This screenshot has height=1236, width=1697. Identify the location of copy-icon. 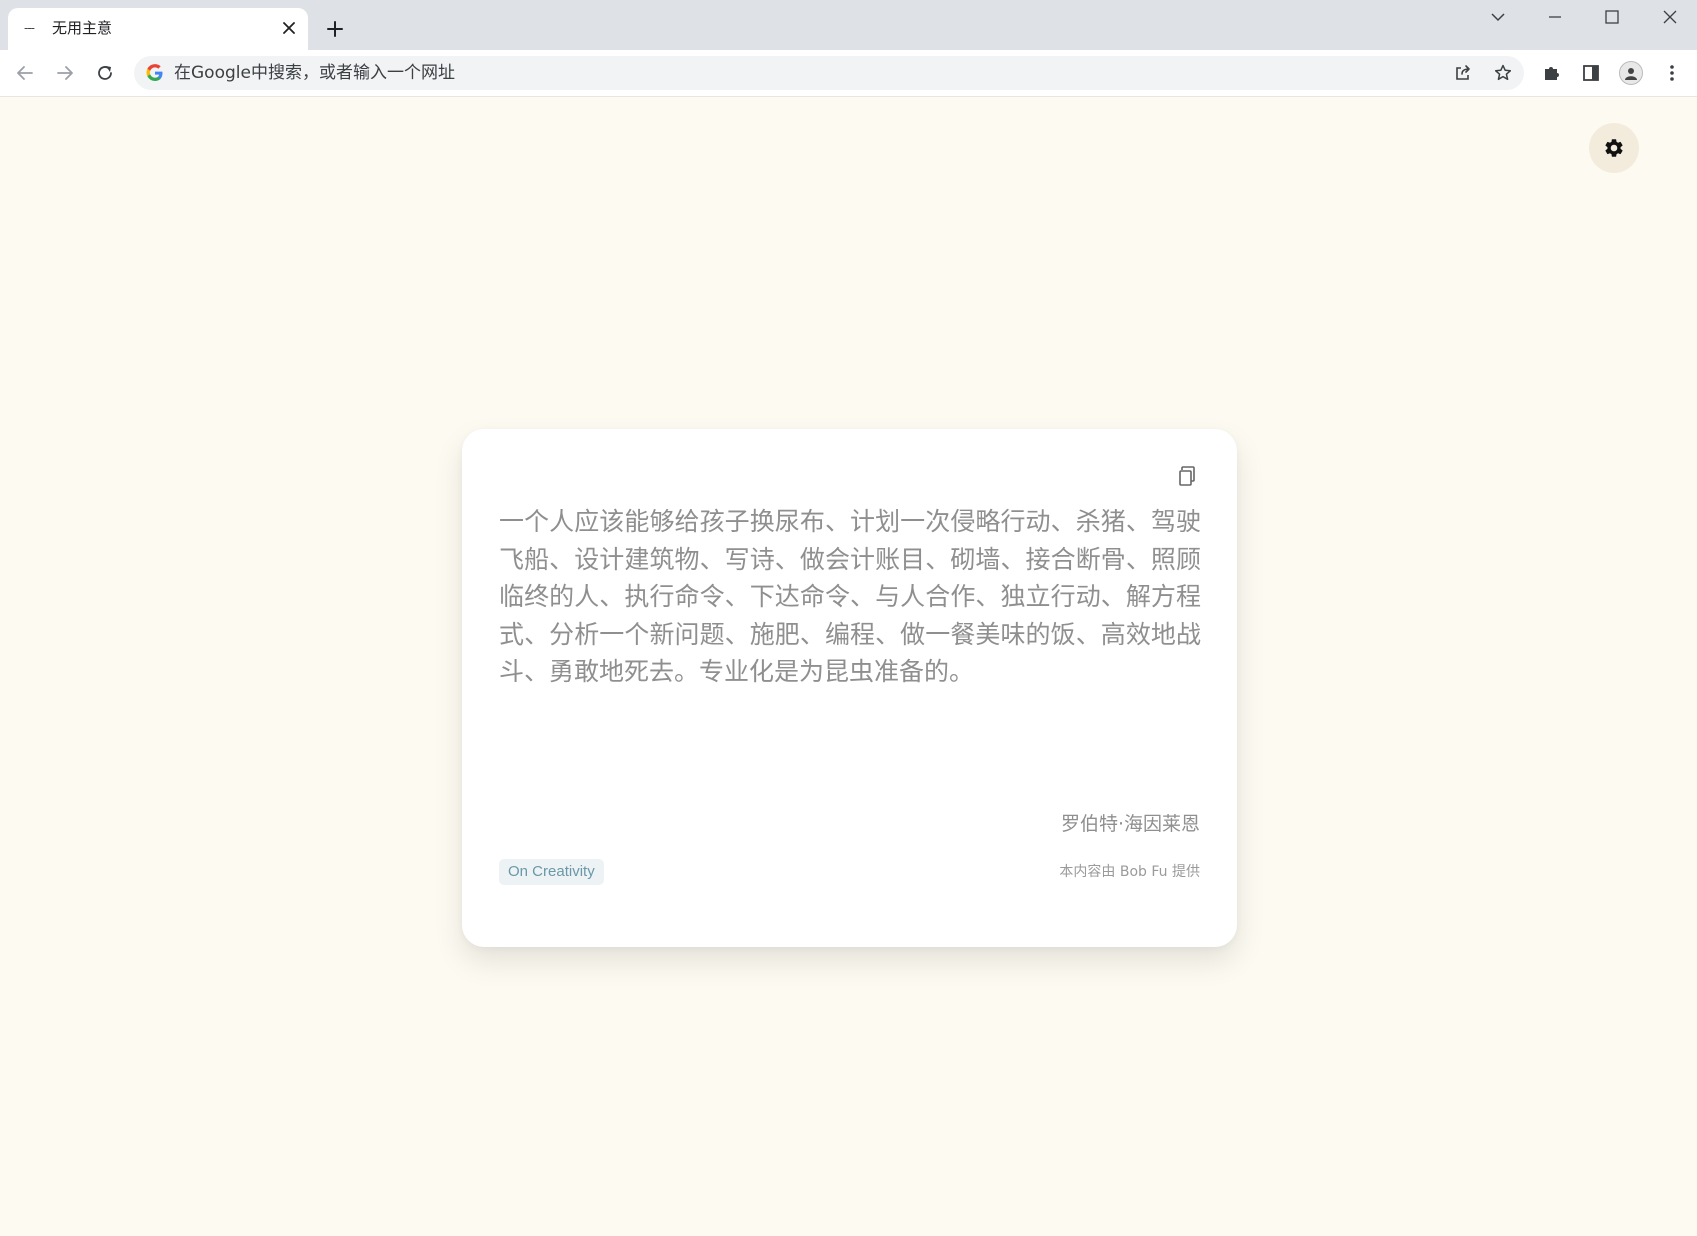
(1187, 476).